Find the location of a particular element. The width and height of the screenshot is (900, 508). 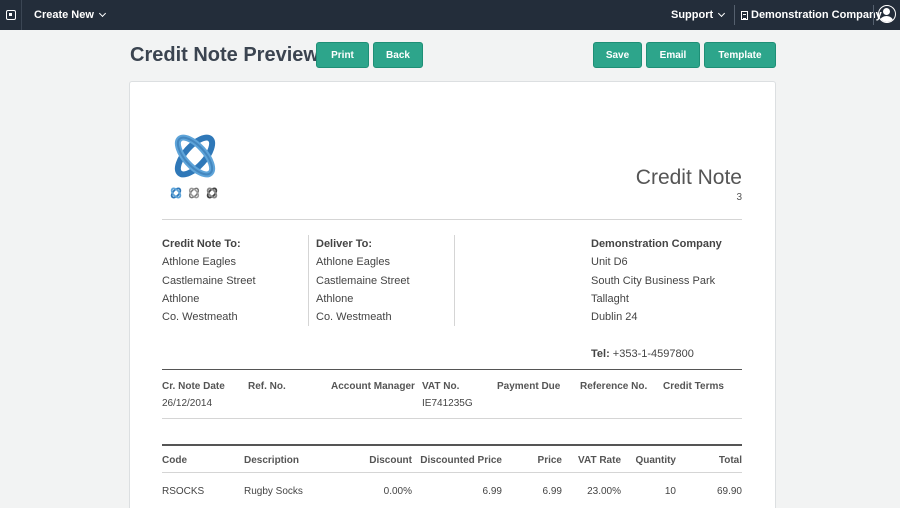

address-line: South City Business Park is located at coordinates (653, 280).